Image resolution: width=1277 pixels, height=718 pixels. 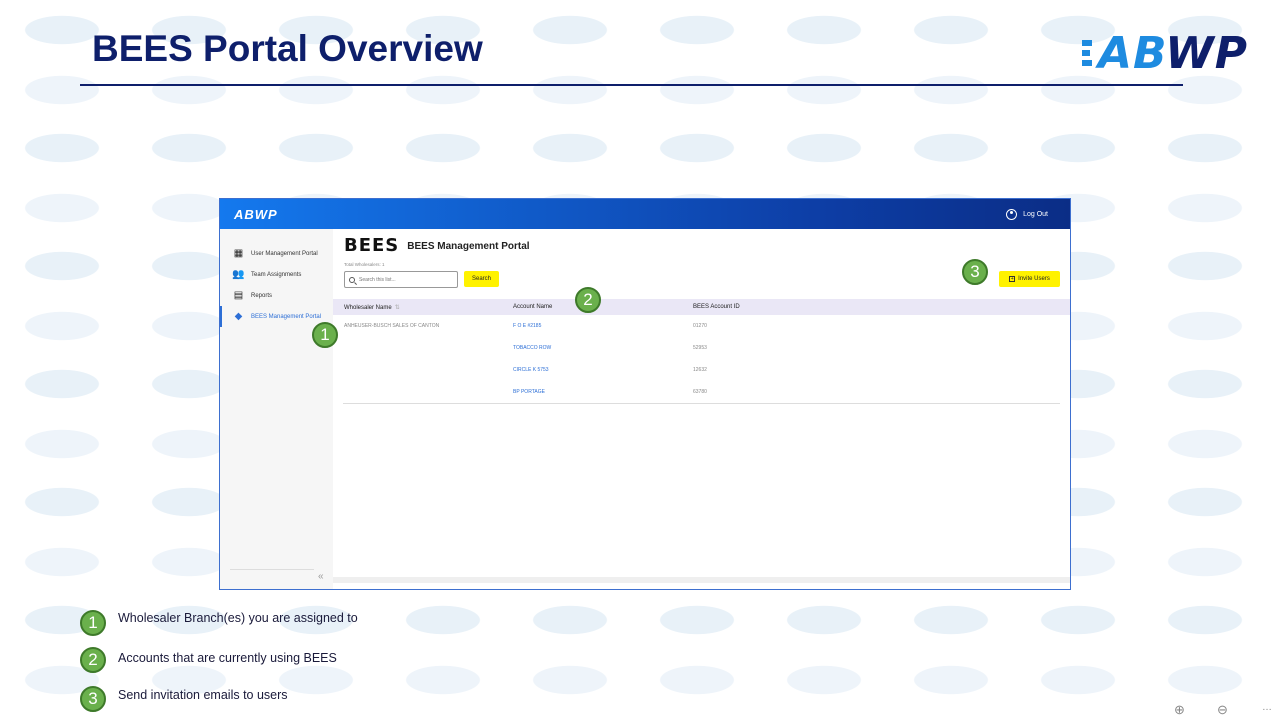 I want to click on invite-users-button: + Invite Users, so click(x=1029, y=279).